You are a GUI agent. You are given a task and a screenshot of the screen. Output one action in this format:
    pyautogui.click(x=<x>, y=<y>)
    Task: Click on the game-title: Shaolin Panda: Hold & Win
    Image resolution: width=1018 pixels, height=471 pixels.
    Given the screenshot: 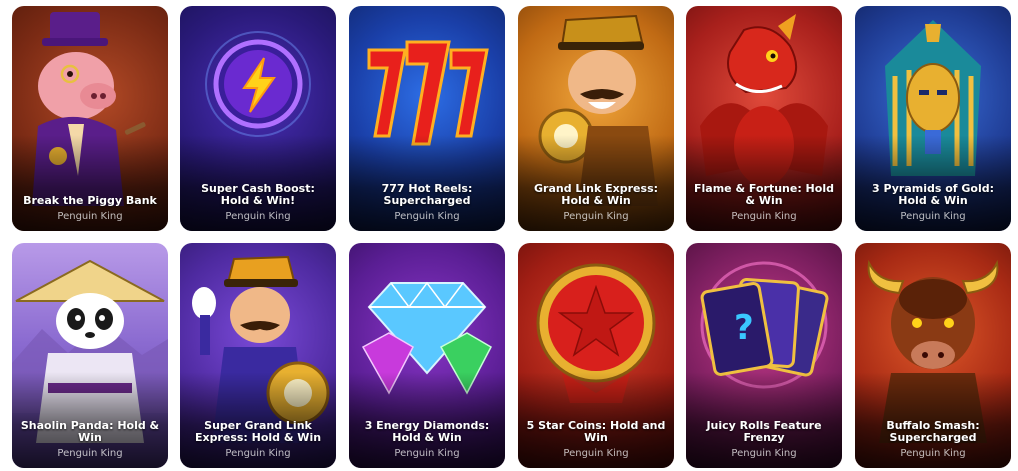 What is the action you would take?
    pyautogui.click(x=90, y=431)
    